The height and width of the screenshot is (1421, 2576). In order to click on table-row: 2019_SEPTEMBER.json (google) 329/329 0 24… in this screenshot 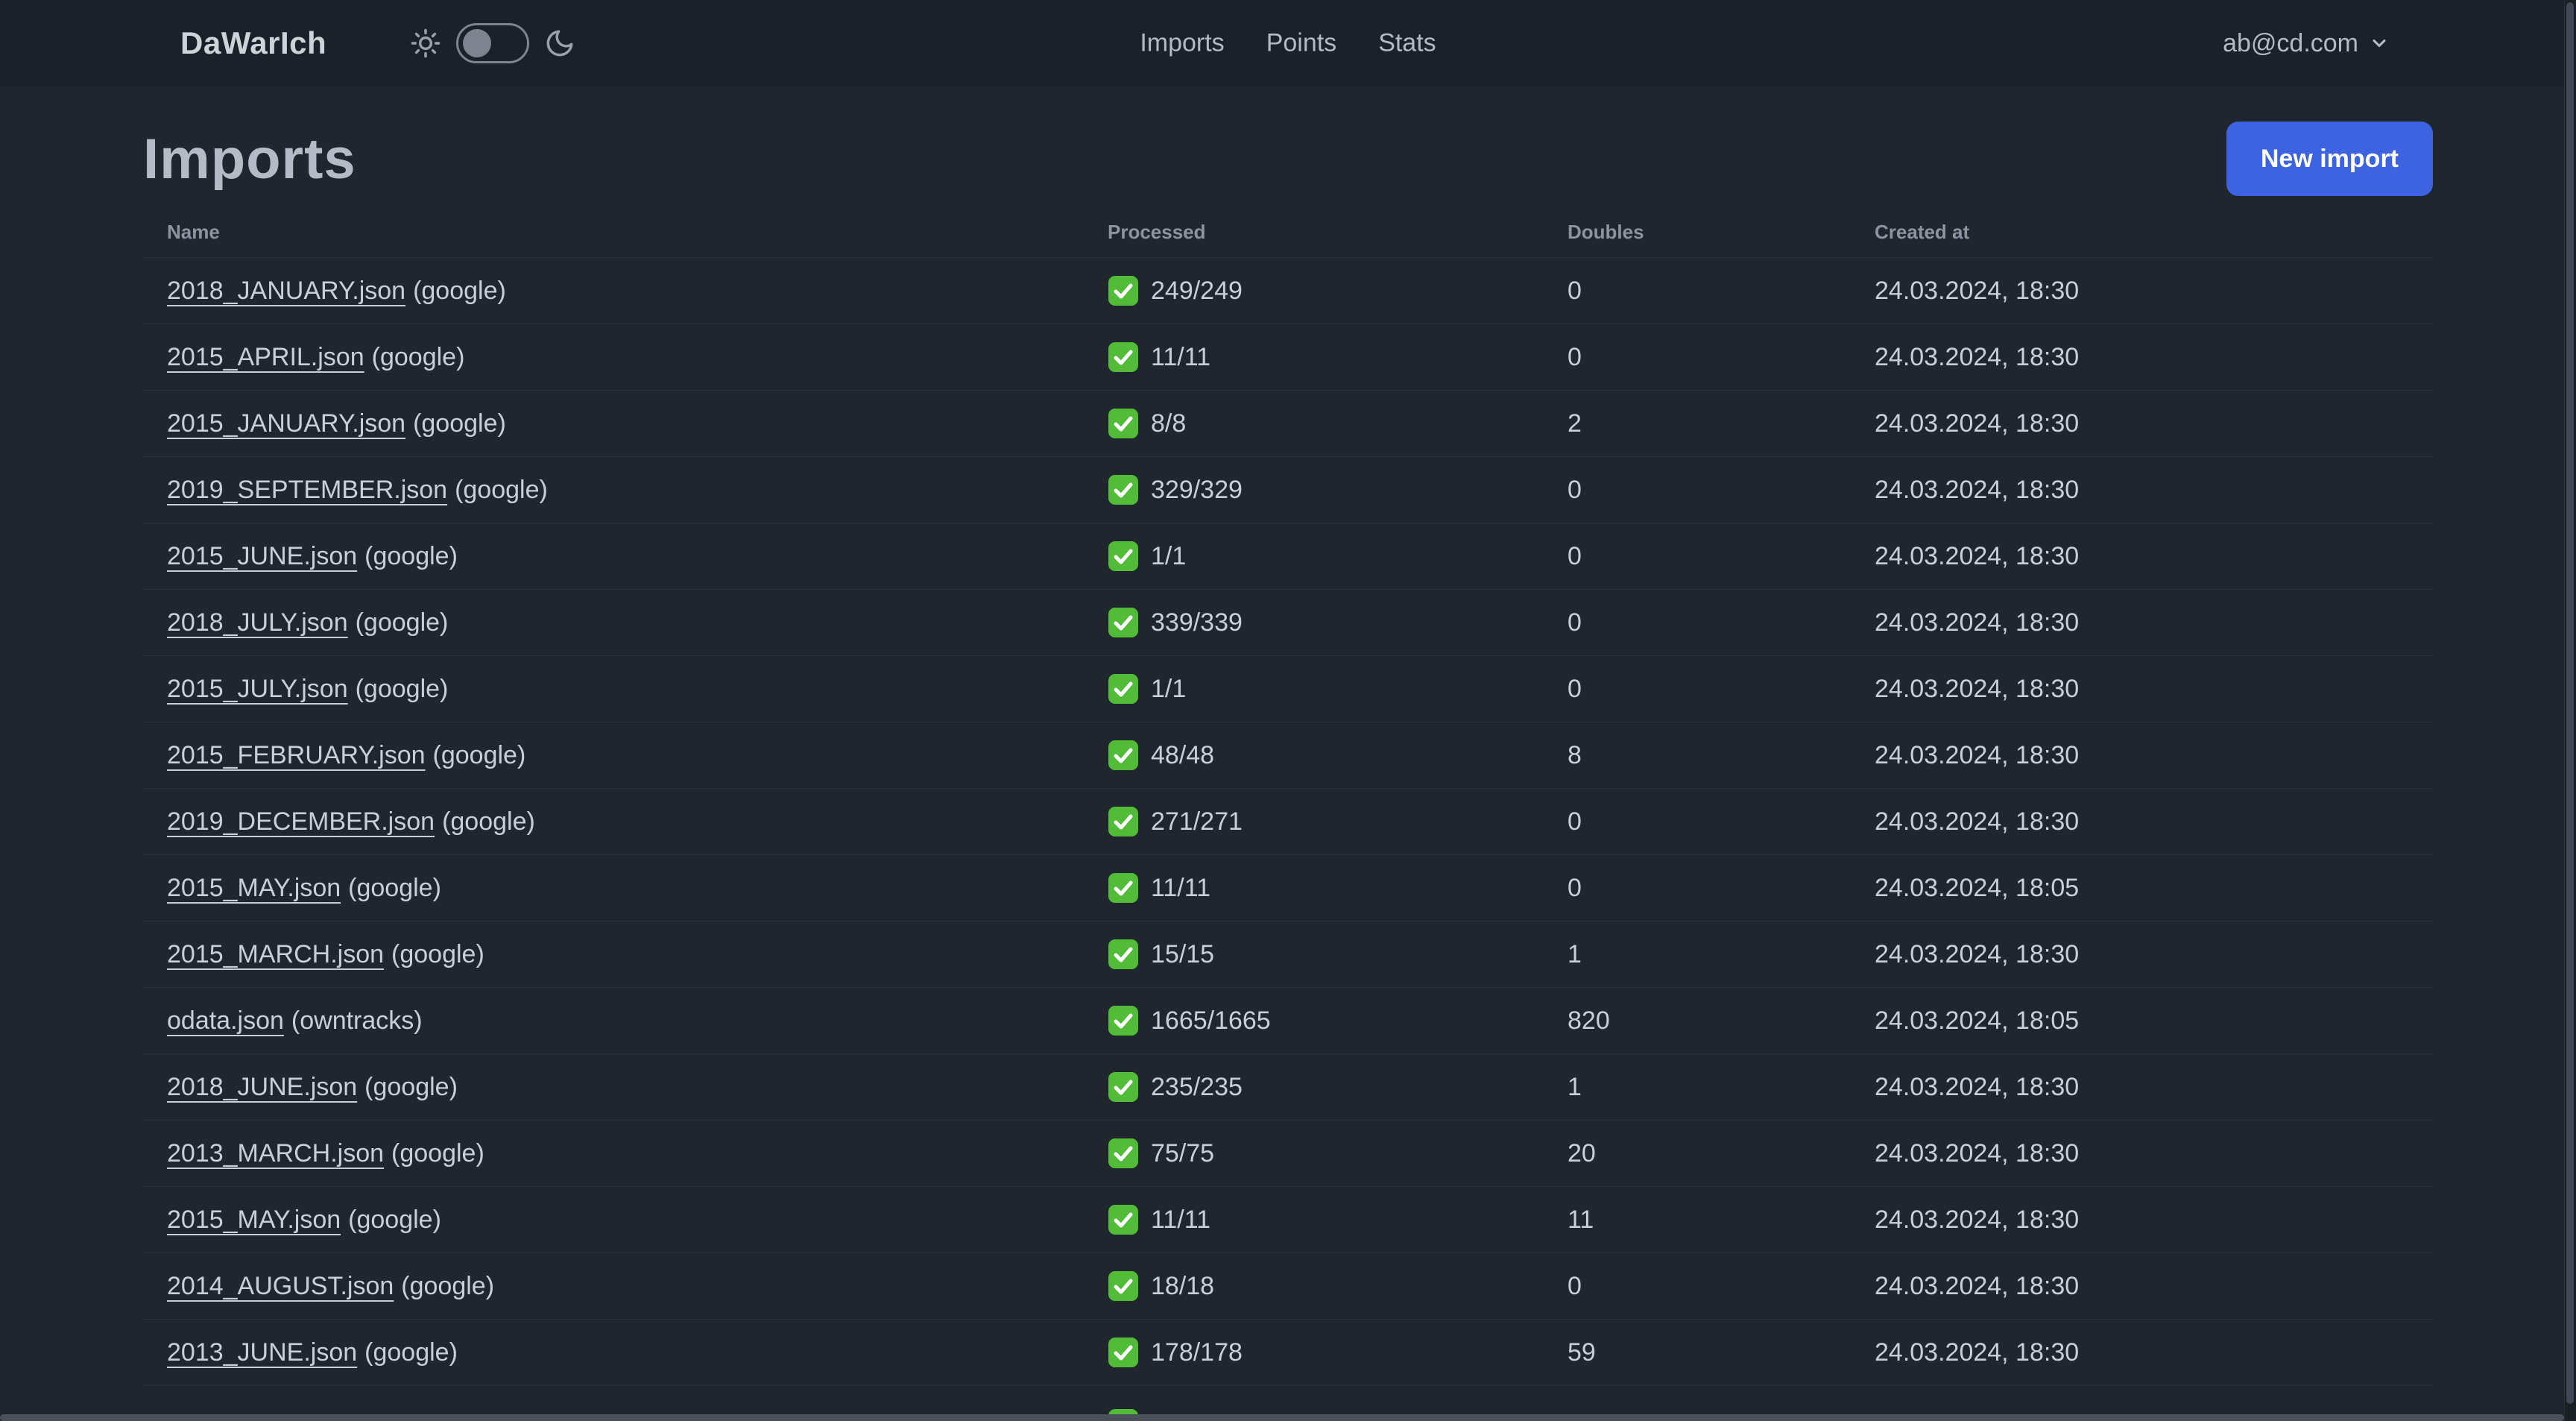, I will do `click(1288, 489)`.